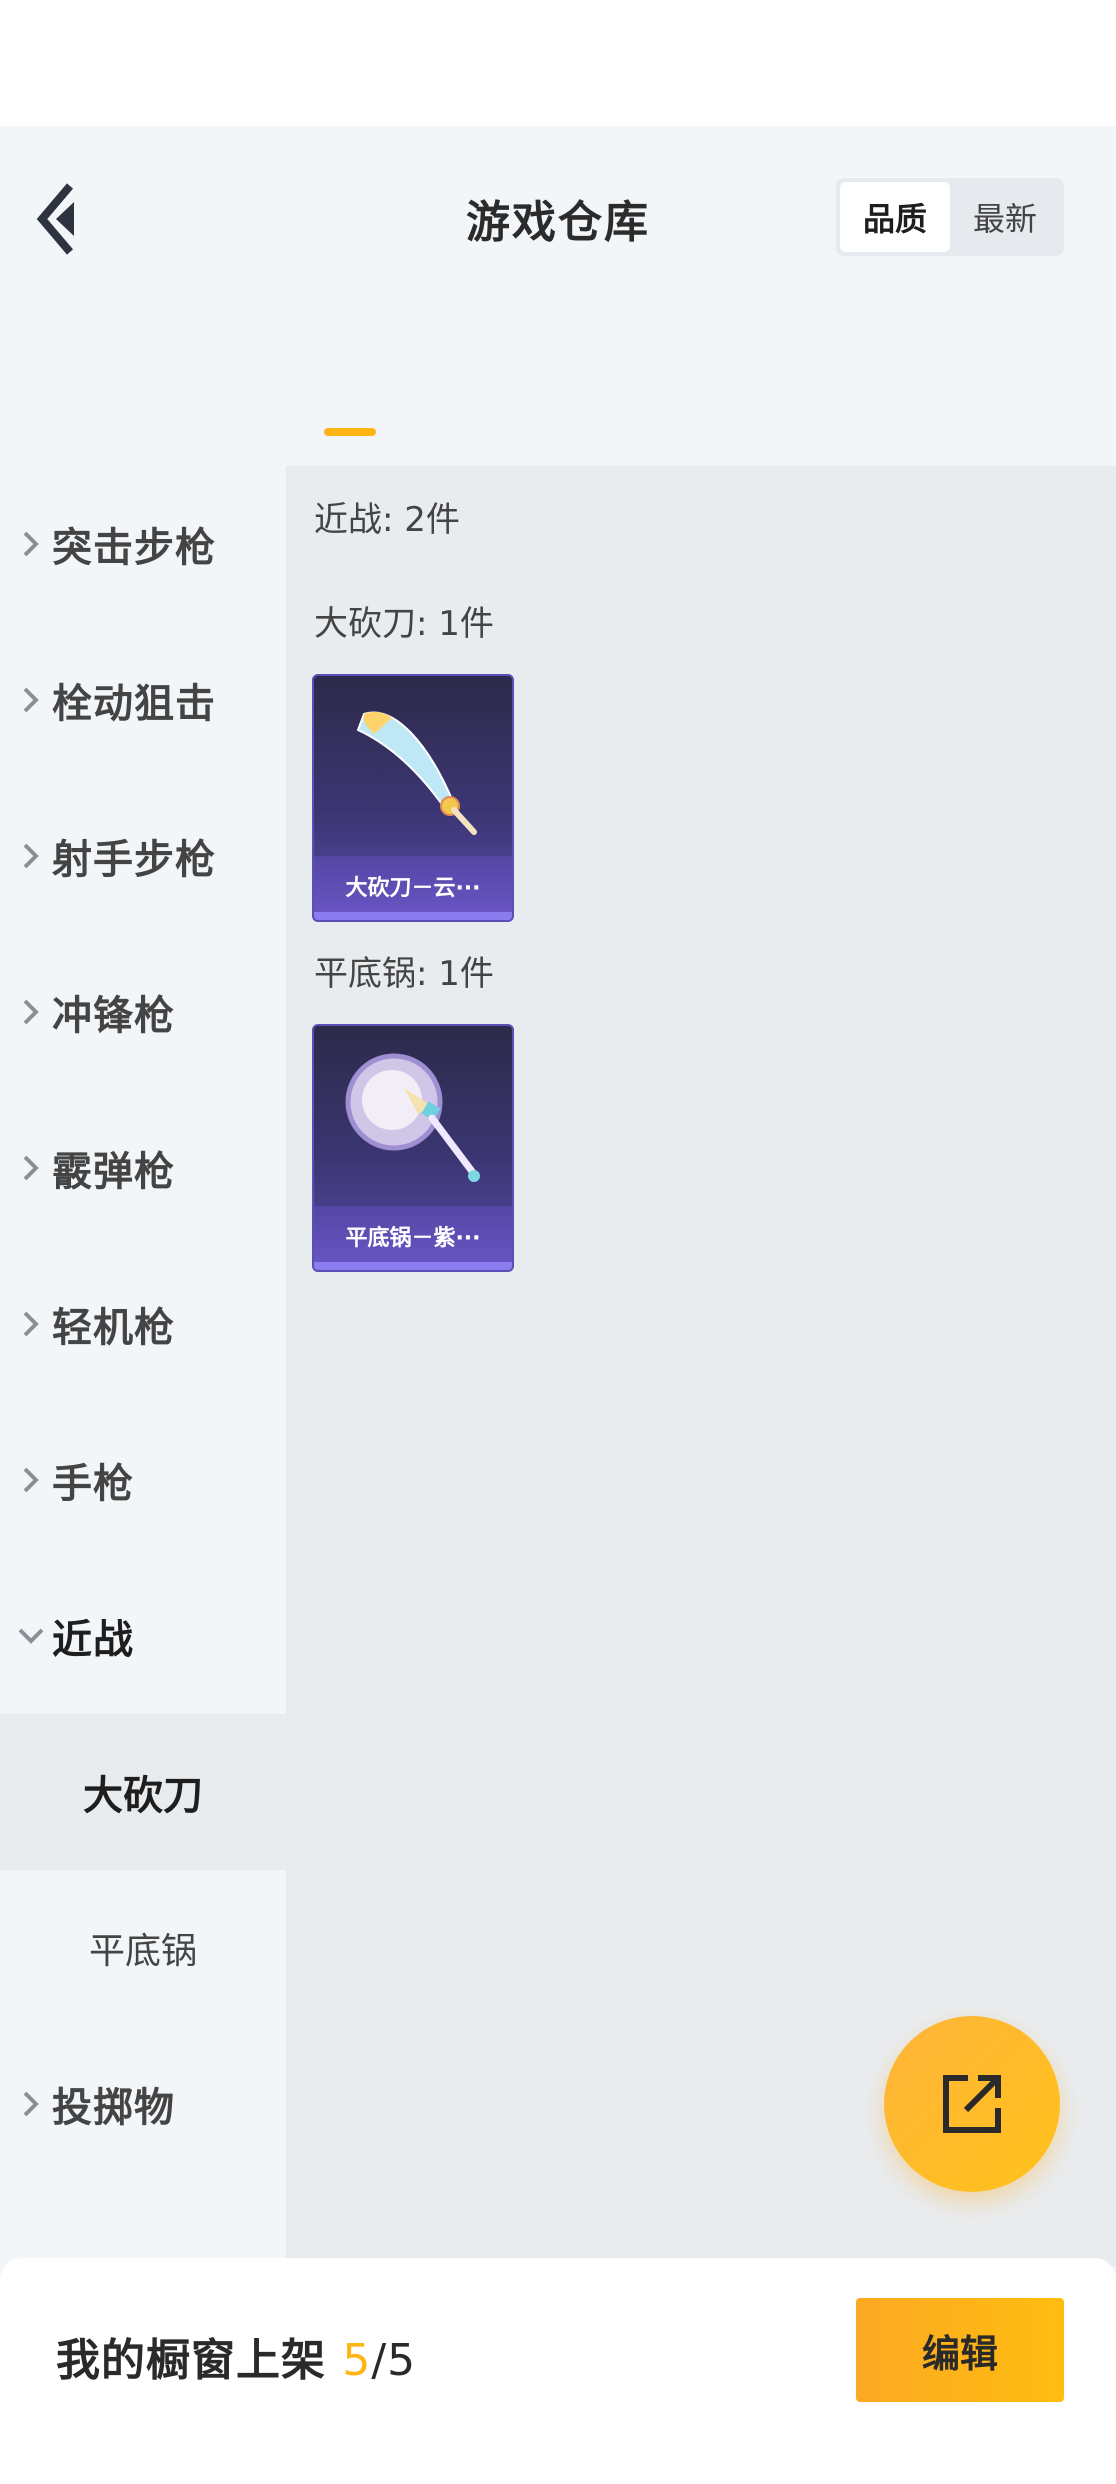 Image resolution: width=1116 pixels, height=2484 pixels. Describe the element at coordinates (143, 1636) in the screenshot. I see `sidebar-item-melee: 近战` at that location.